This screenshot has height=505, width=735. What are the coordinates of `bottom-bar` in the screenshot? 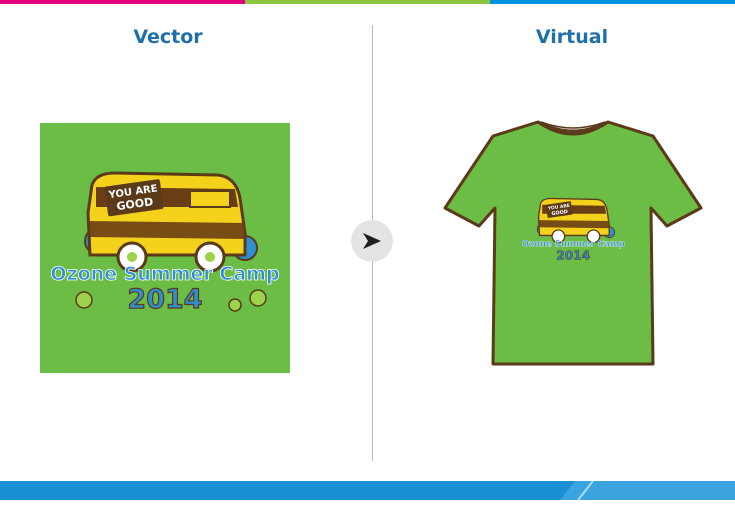 It's located at (367, 490).